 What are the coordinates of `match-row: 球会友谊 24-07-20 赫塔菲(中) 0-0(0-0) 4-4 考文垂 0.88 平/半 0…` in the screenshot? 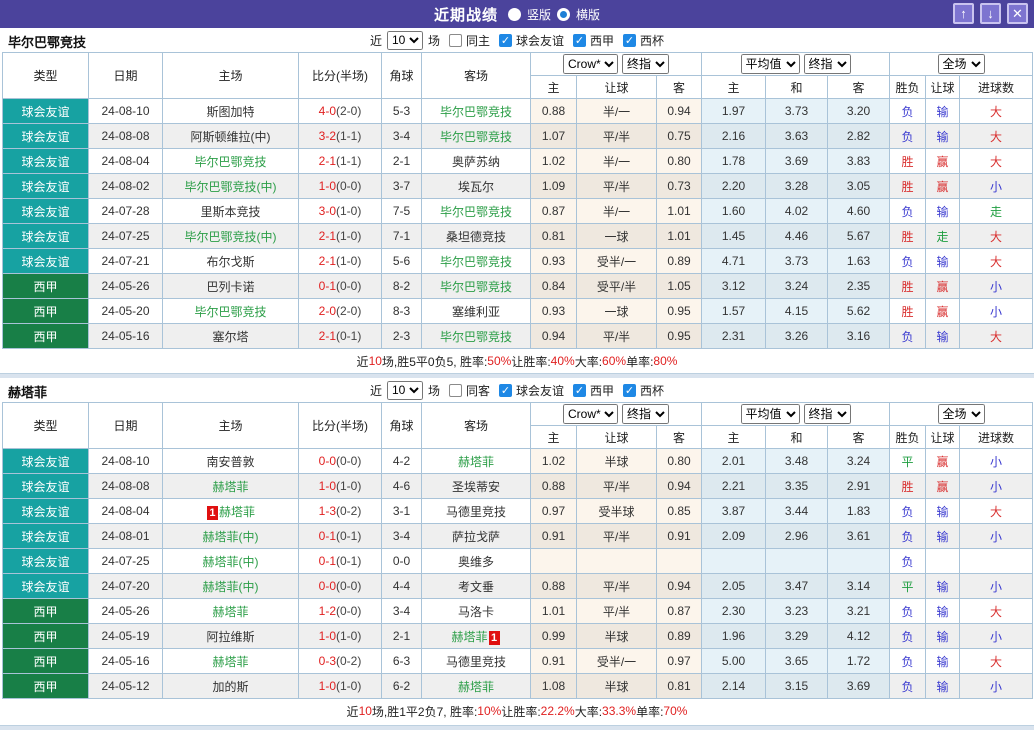 It's located at (518, 586).